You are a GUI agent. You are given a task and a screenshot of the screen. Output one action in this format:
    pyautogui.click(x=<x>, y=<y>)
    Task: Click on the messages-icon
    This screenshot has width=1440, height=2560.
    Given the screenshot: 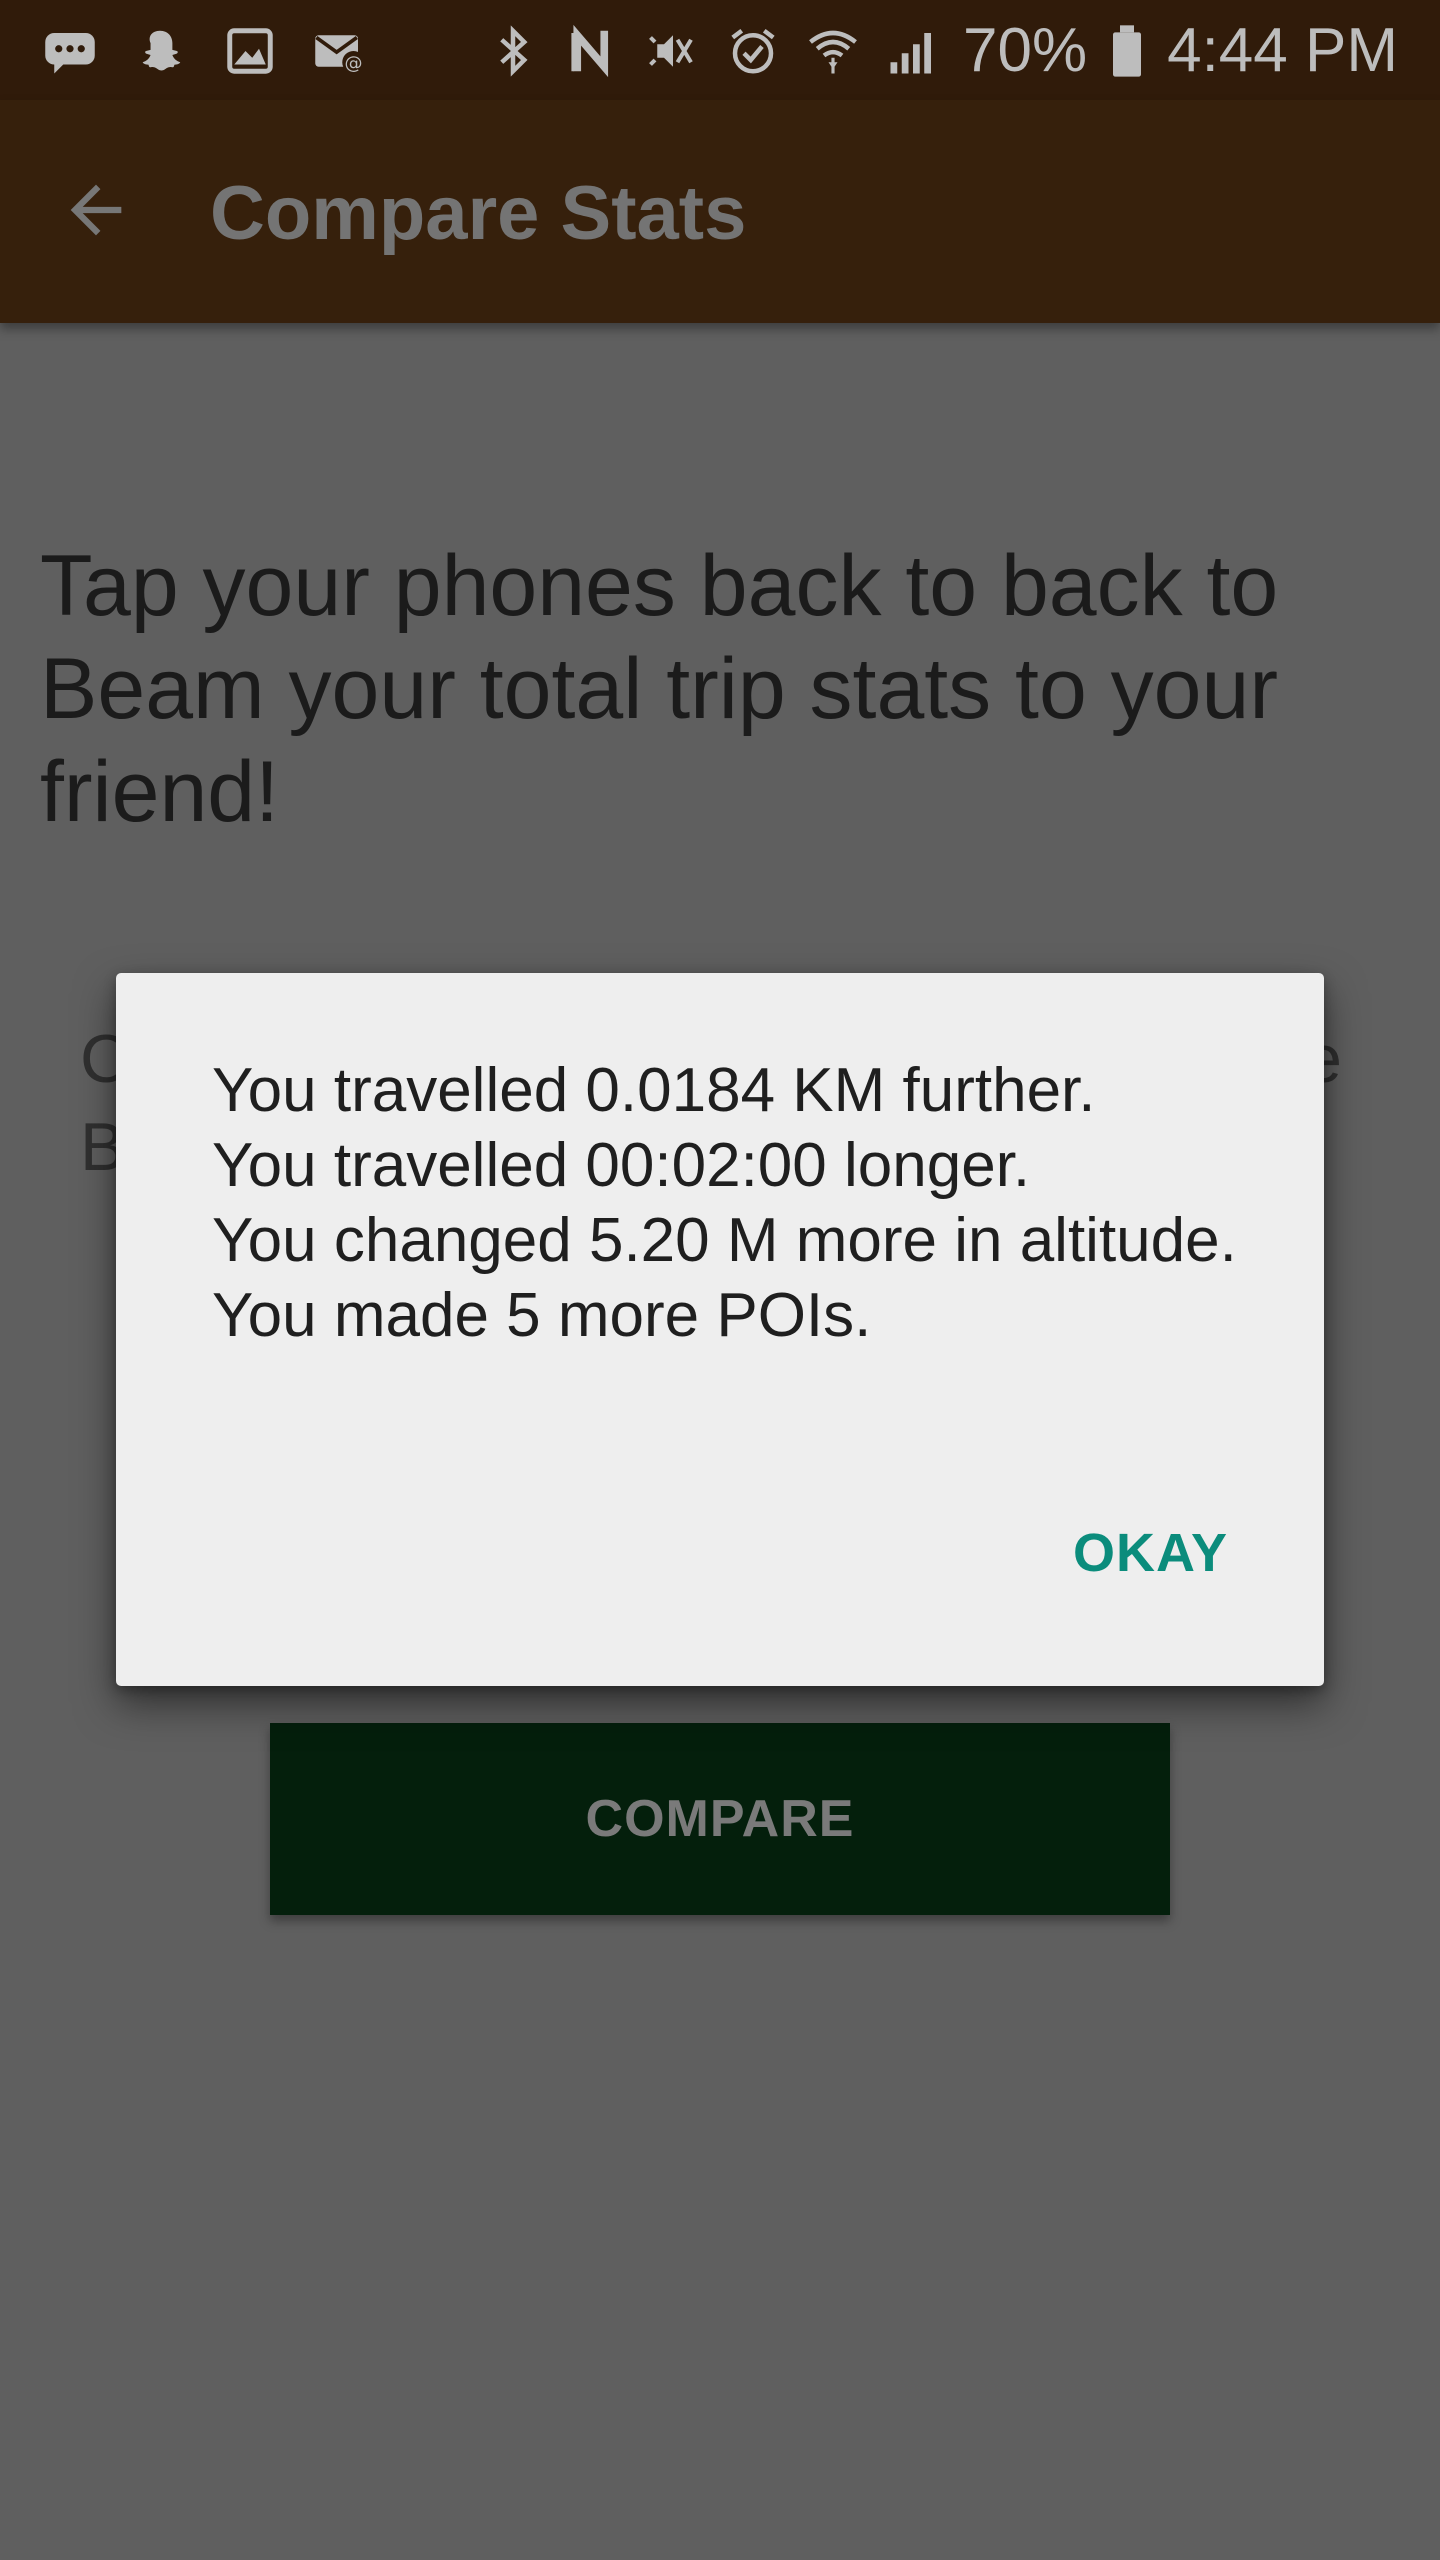 What is the action you would take?
    pyautogui.click(x=70, y=51)
    